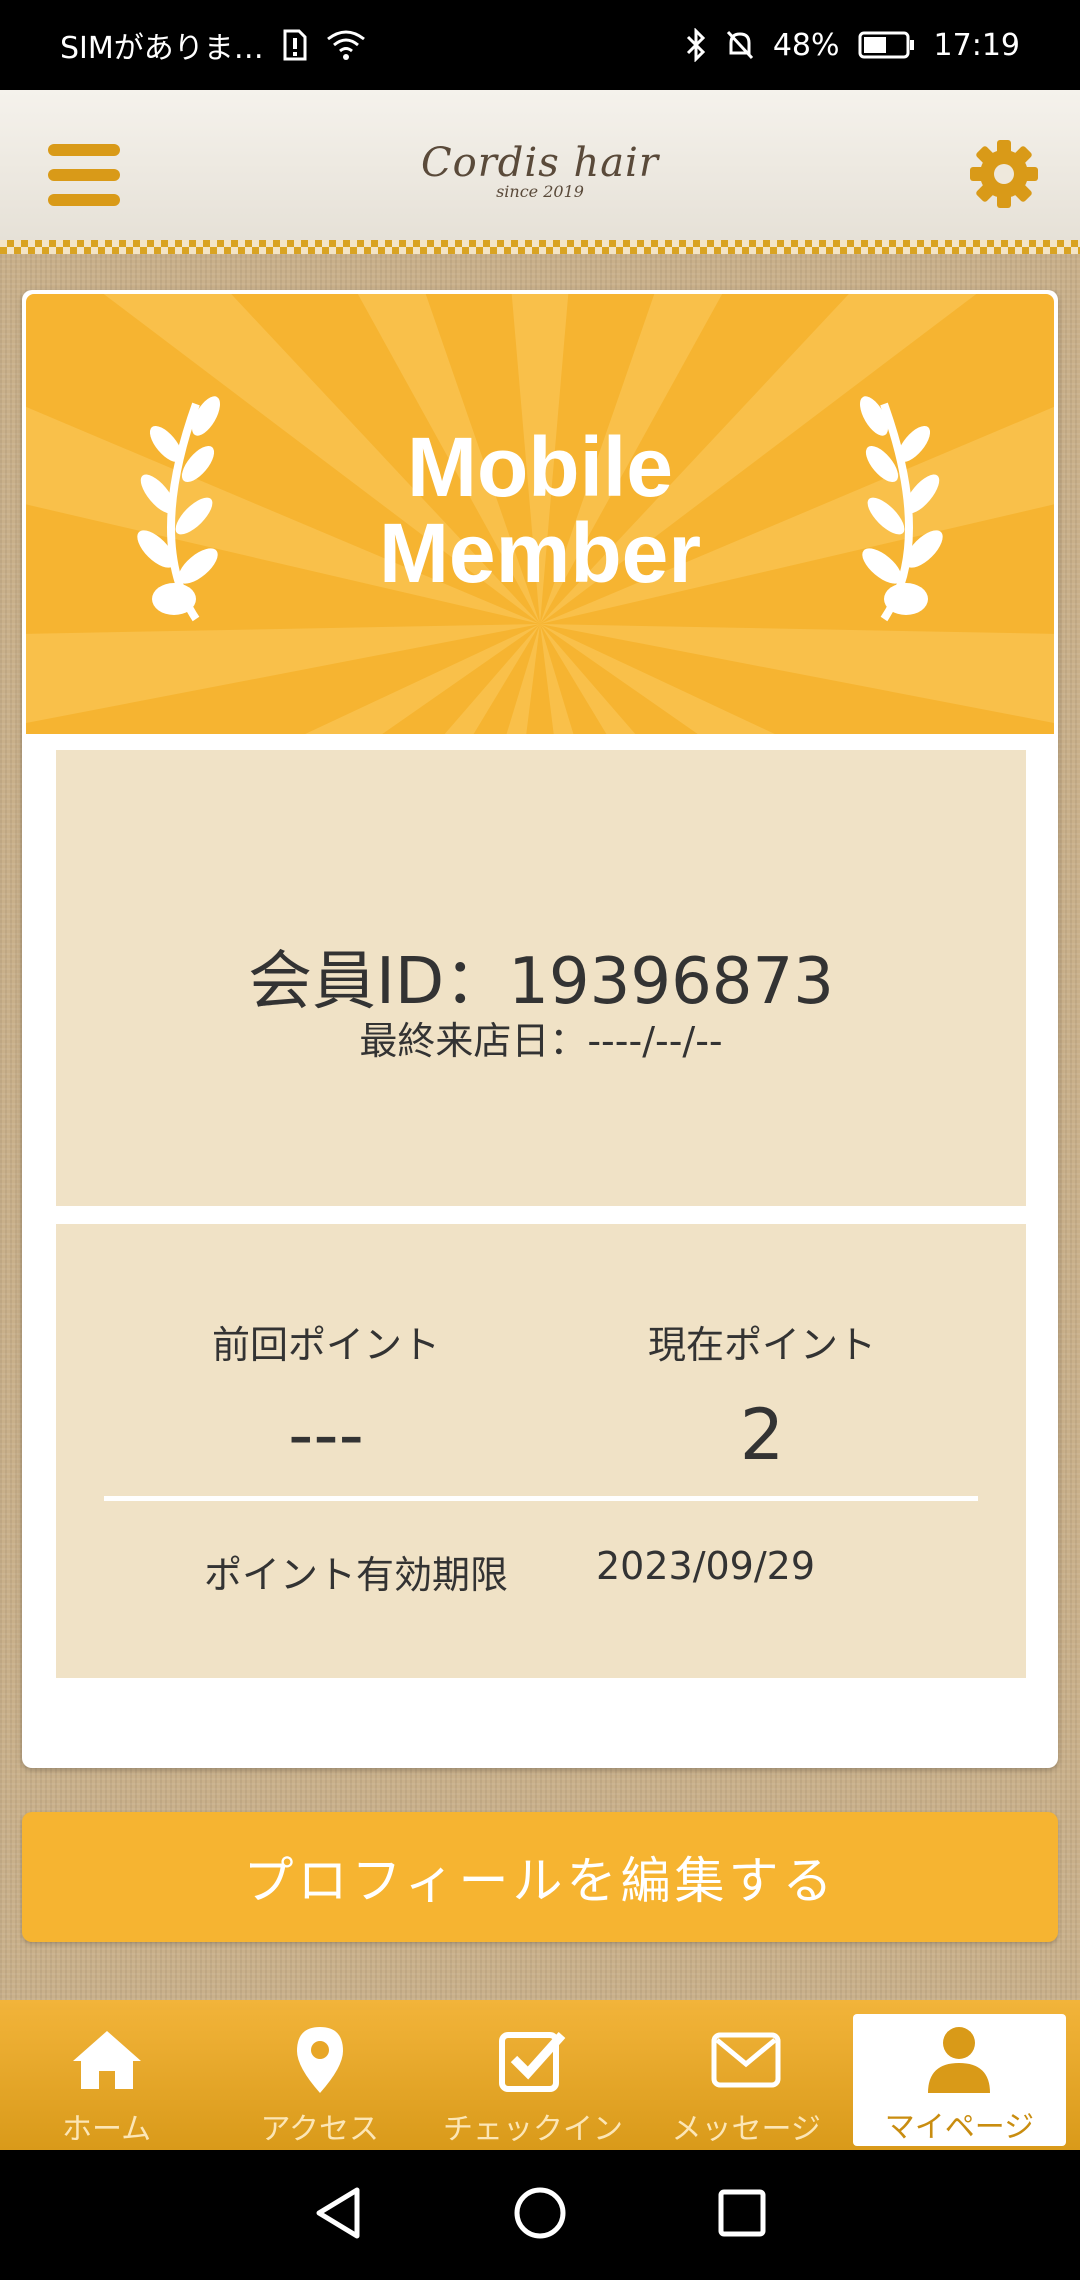 The image size is (1080, 2280). Describe the element at coordinates (107, 2060) in the screenshot. I see `home-icon` at that location.